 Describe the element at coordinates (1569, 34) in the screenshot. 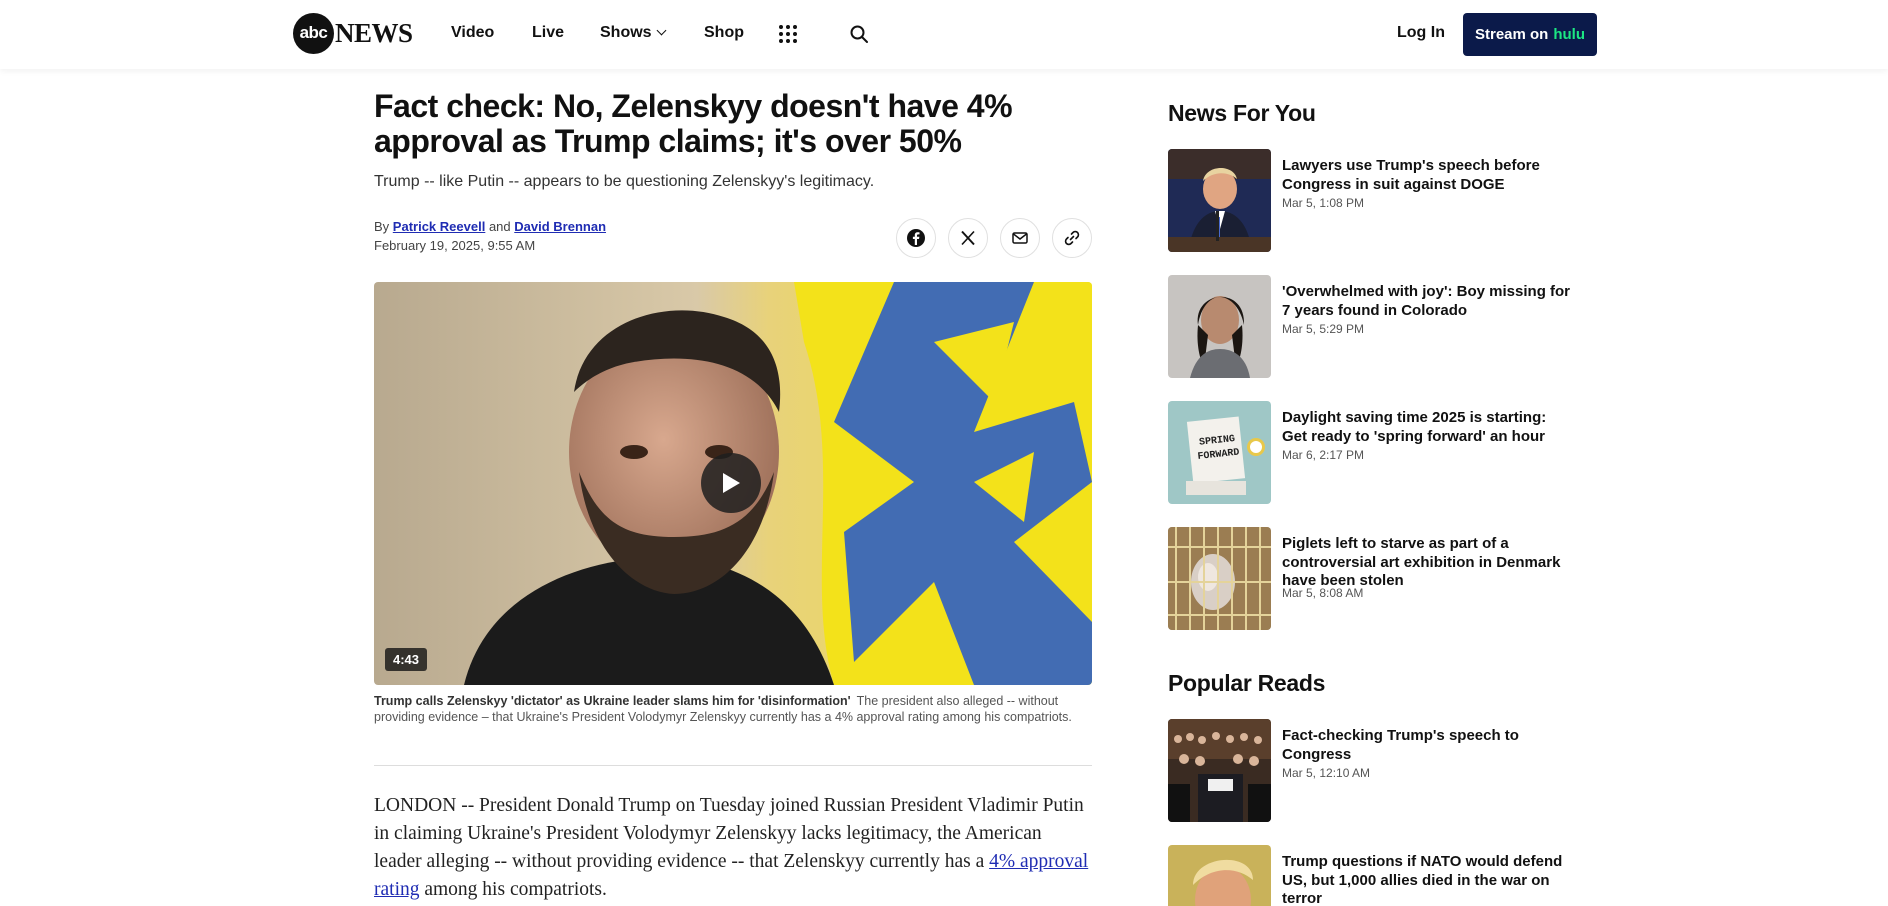

I see `hulu-brand: hulu` at that location.